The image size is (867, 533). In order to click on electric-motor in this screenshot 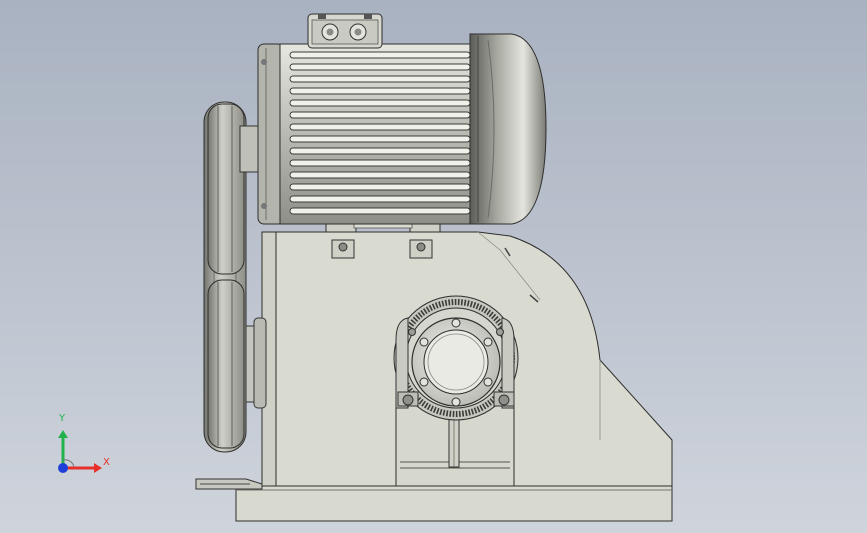, I will do `click(402, 123)`.